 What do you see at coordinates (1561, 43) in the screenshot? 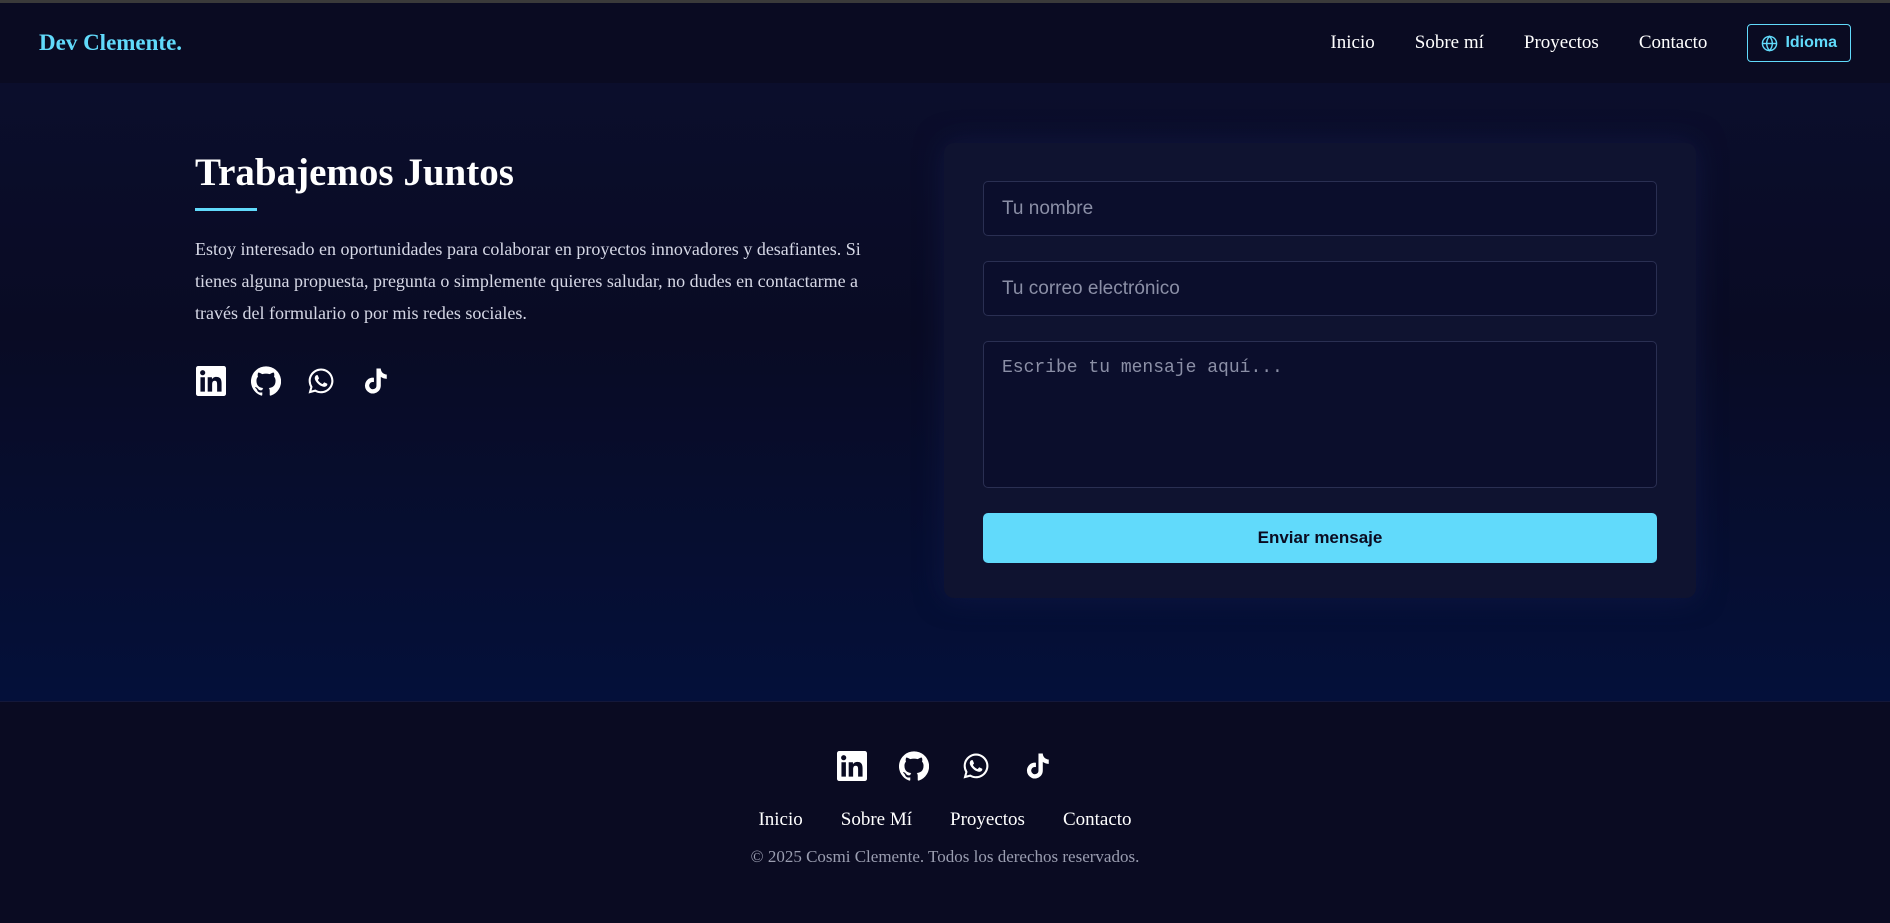
I see `nav-link-proyectos: Proyectos` at bounding box center [1561, 43].